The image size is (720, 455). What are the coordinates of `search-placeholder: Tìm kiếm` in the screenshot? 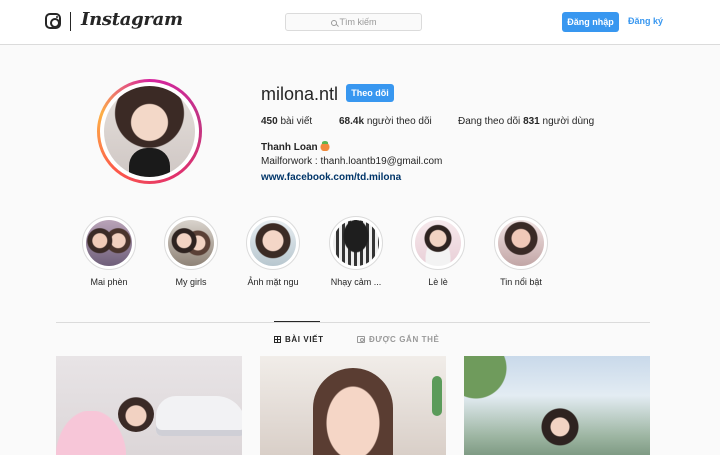 It's located at (358, 22).